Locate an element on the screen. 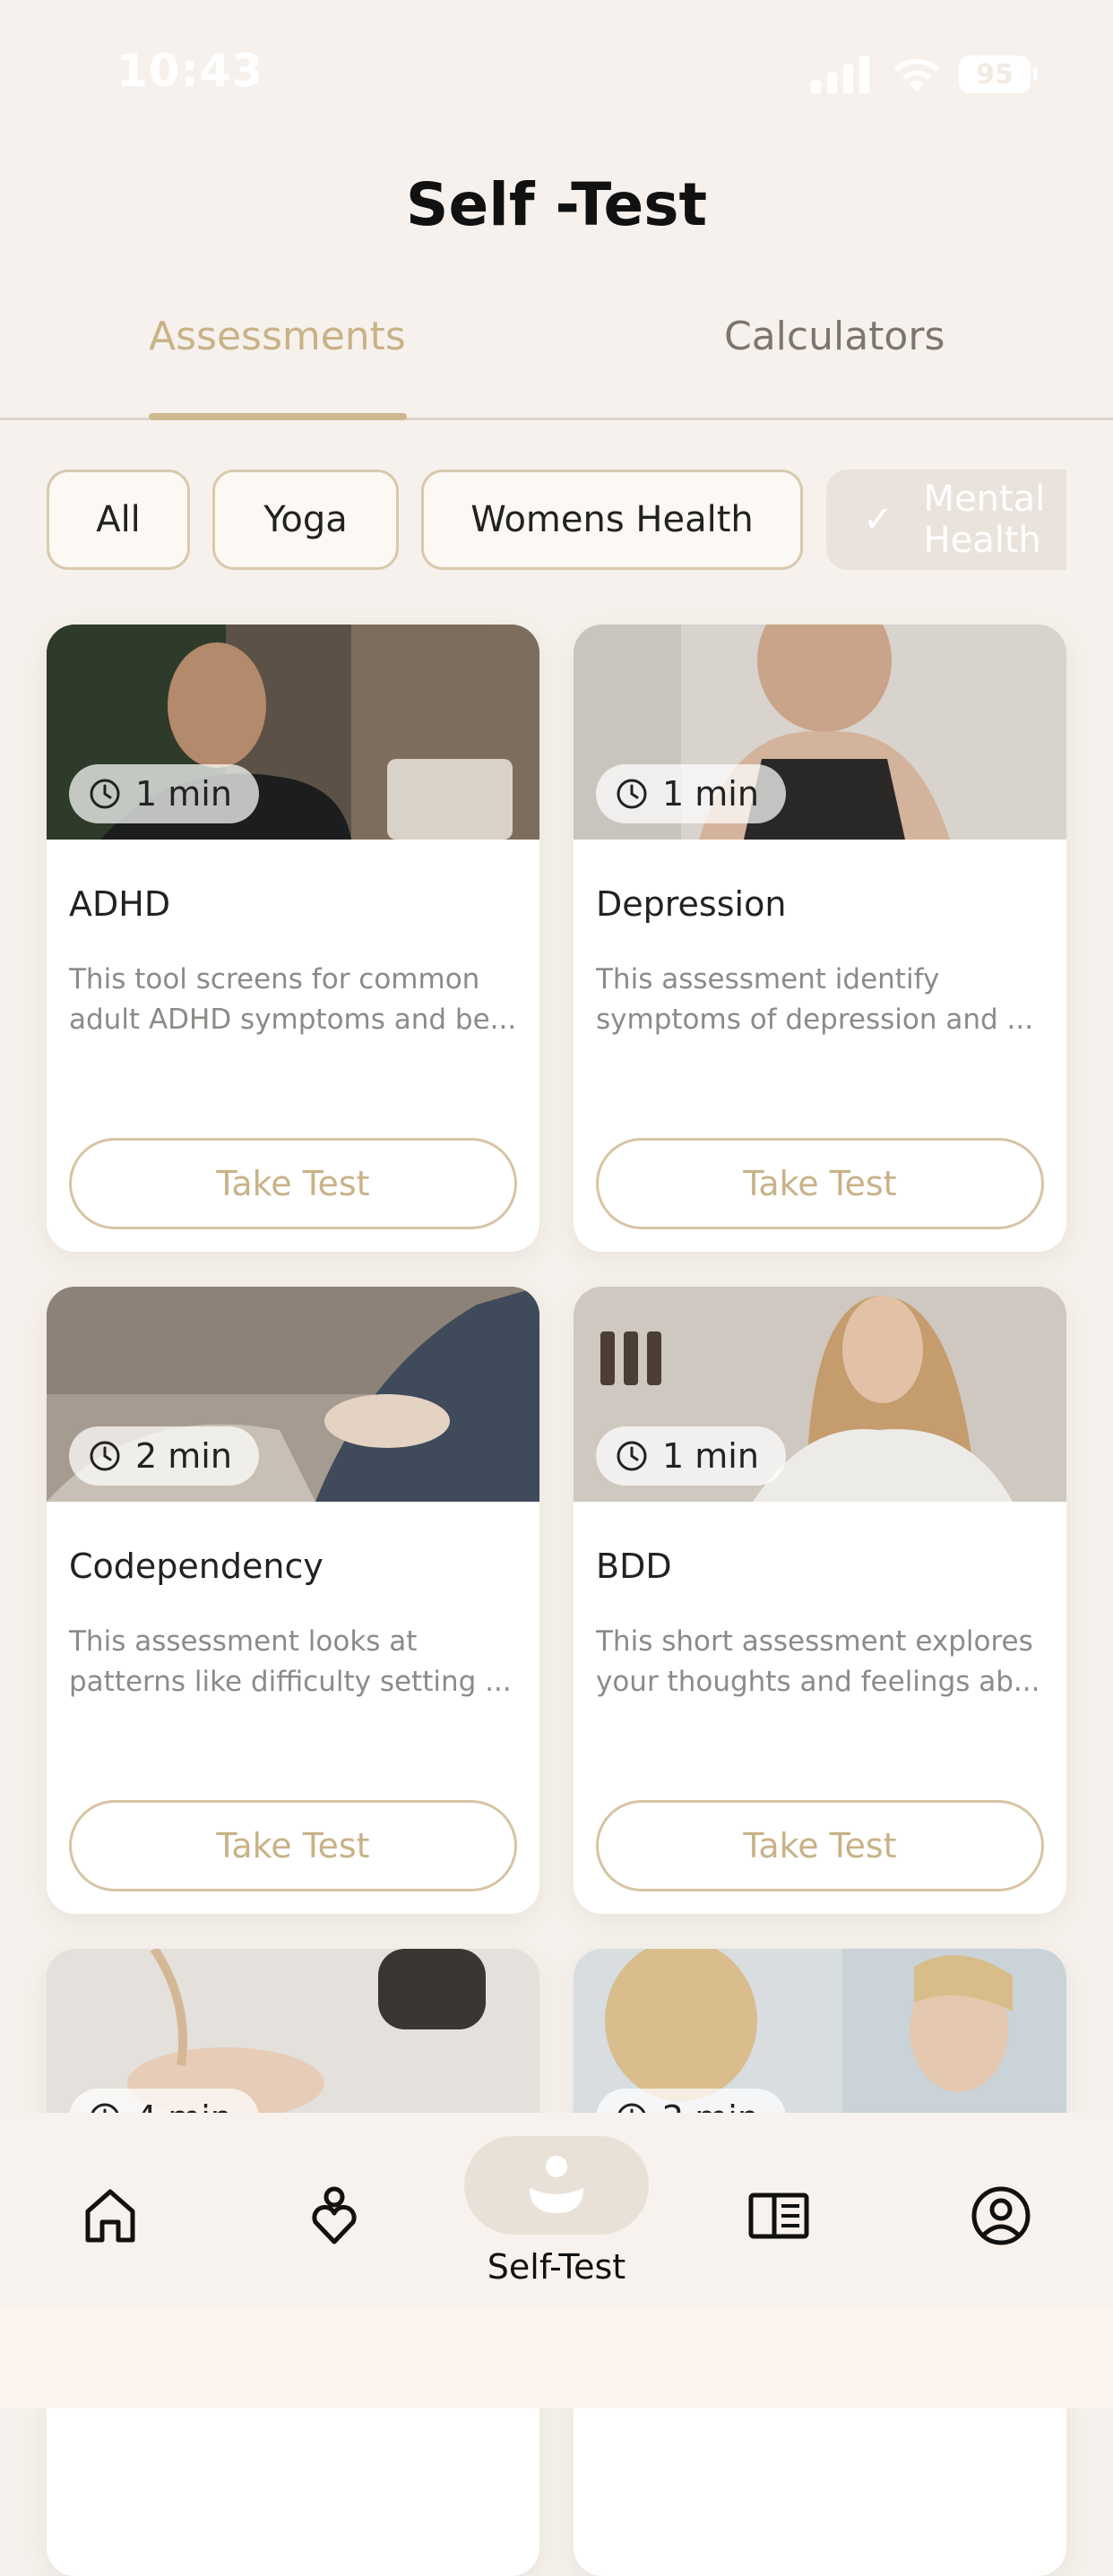 The height and width of the screenshot is (2576, 1113). duration-badge: 2 min is located at coordinates (164, 1456).